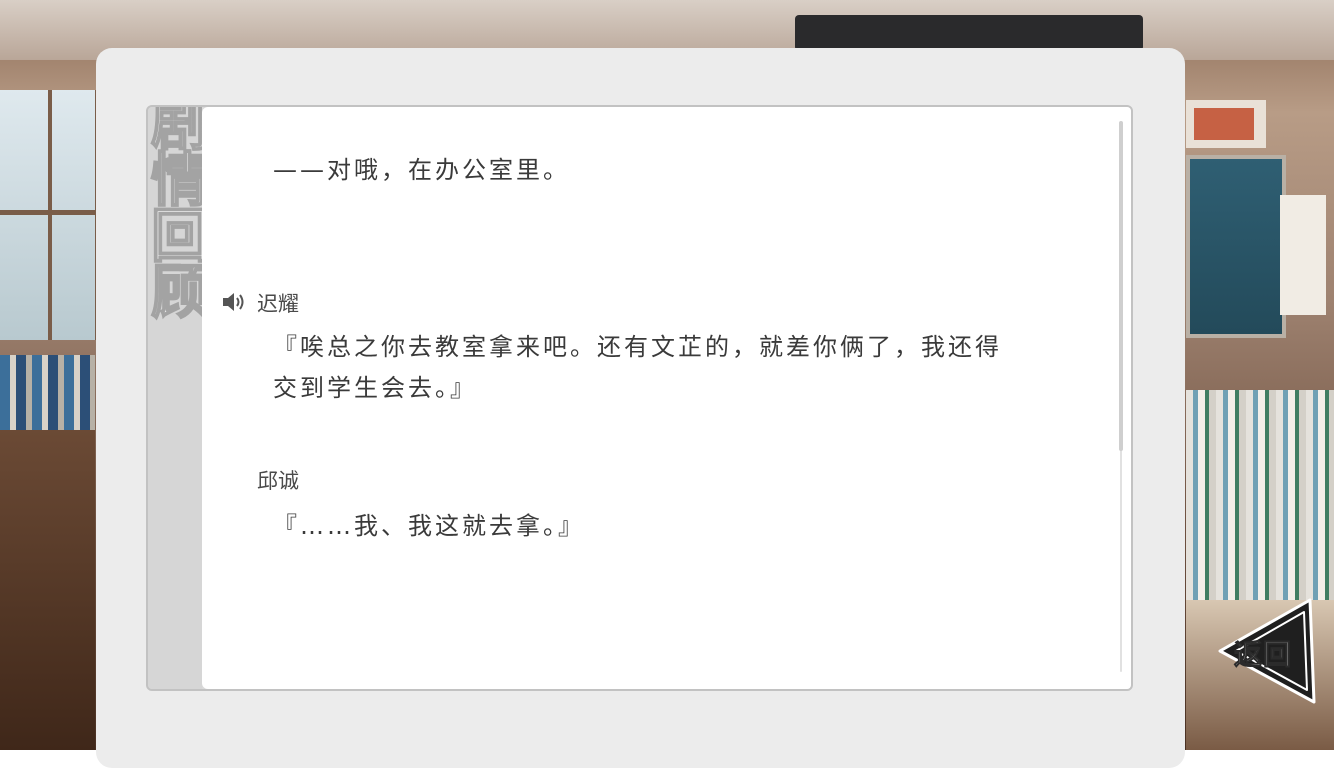 This screenshot has height=768, width=1334. I want to click on backlog-title-strip: 剧情回顾, so click(175, 398).